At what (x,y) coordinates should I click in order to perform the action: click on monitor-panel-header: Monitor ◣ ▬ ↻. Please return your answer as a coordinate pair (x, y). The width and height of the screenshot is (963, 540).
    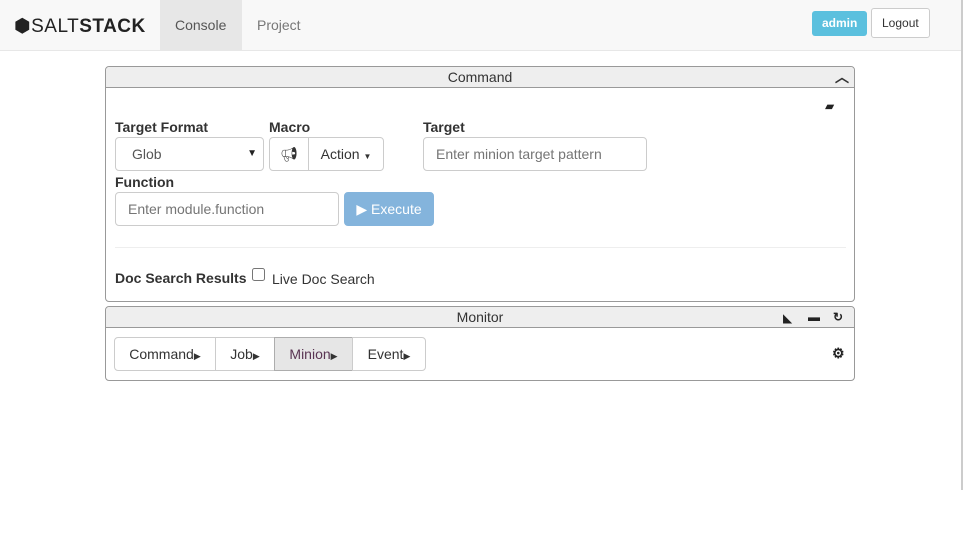
    Looking at the image, I should click on (480, 317).